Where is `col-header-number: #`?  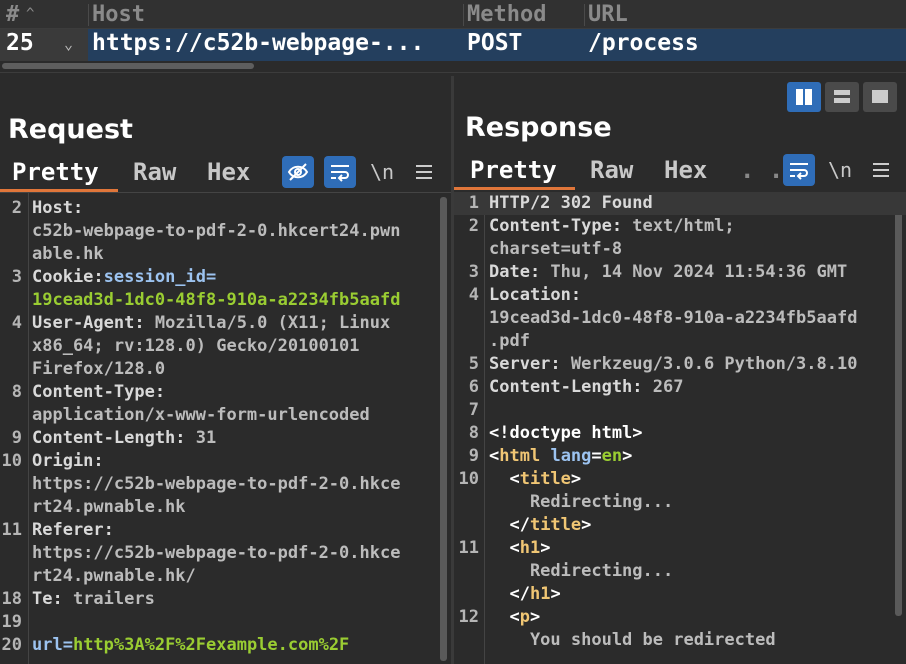 col-header-number: # is located at coordinates (12, 14).